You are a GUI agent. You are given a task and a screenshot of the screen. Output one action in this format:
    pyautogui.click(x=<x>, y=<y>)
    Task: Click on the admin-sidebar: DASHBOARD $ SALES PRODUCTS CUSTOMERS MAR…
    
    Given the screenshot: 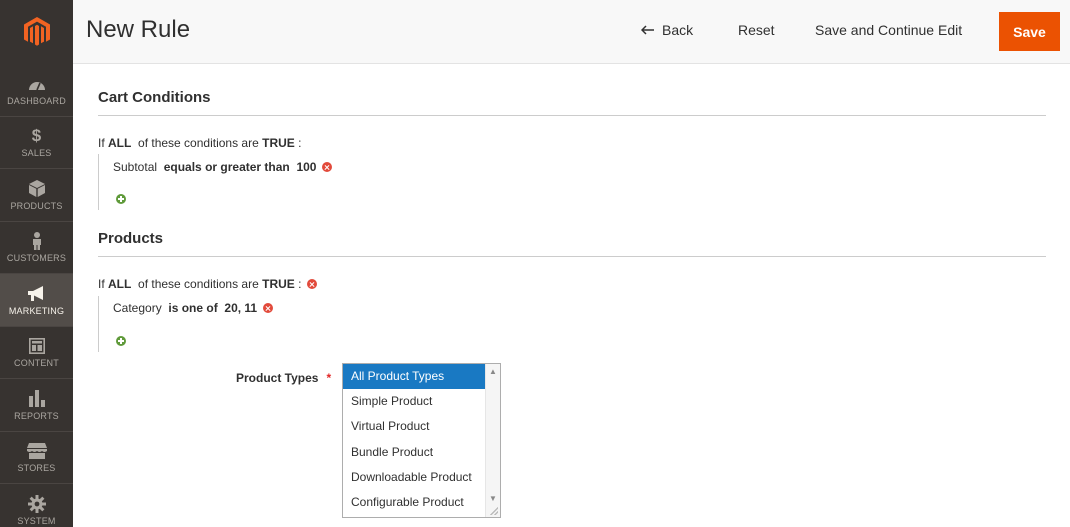 What is the action you would take?
    pyautogui.click(x=36, y=263)
    